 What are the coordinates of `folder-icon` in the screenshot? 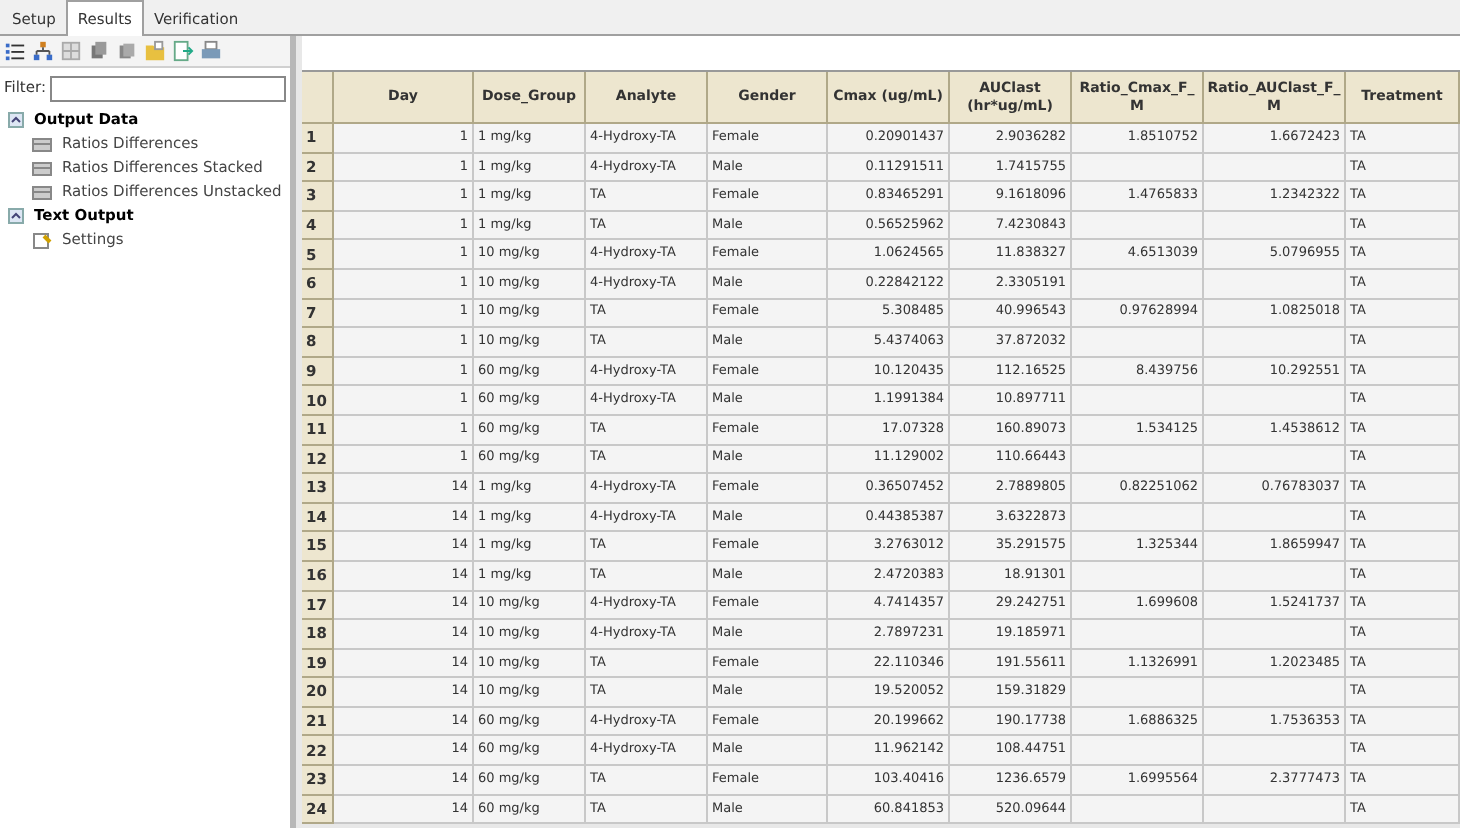 It's located at (155, 51).